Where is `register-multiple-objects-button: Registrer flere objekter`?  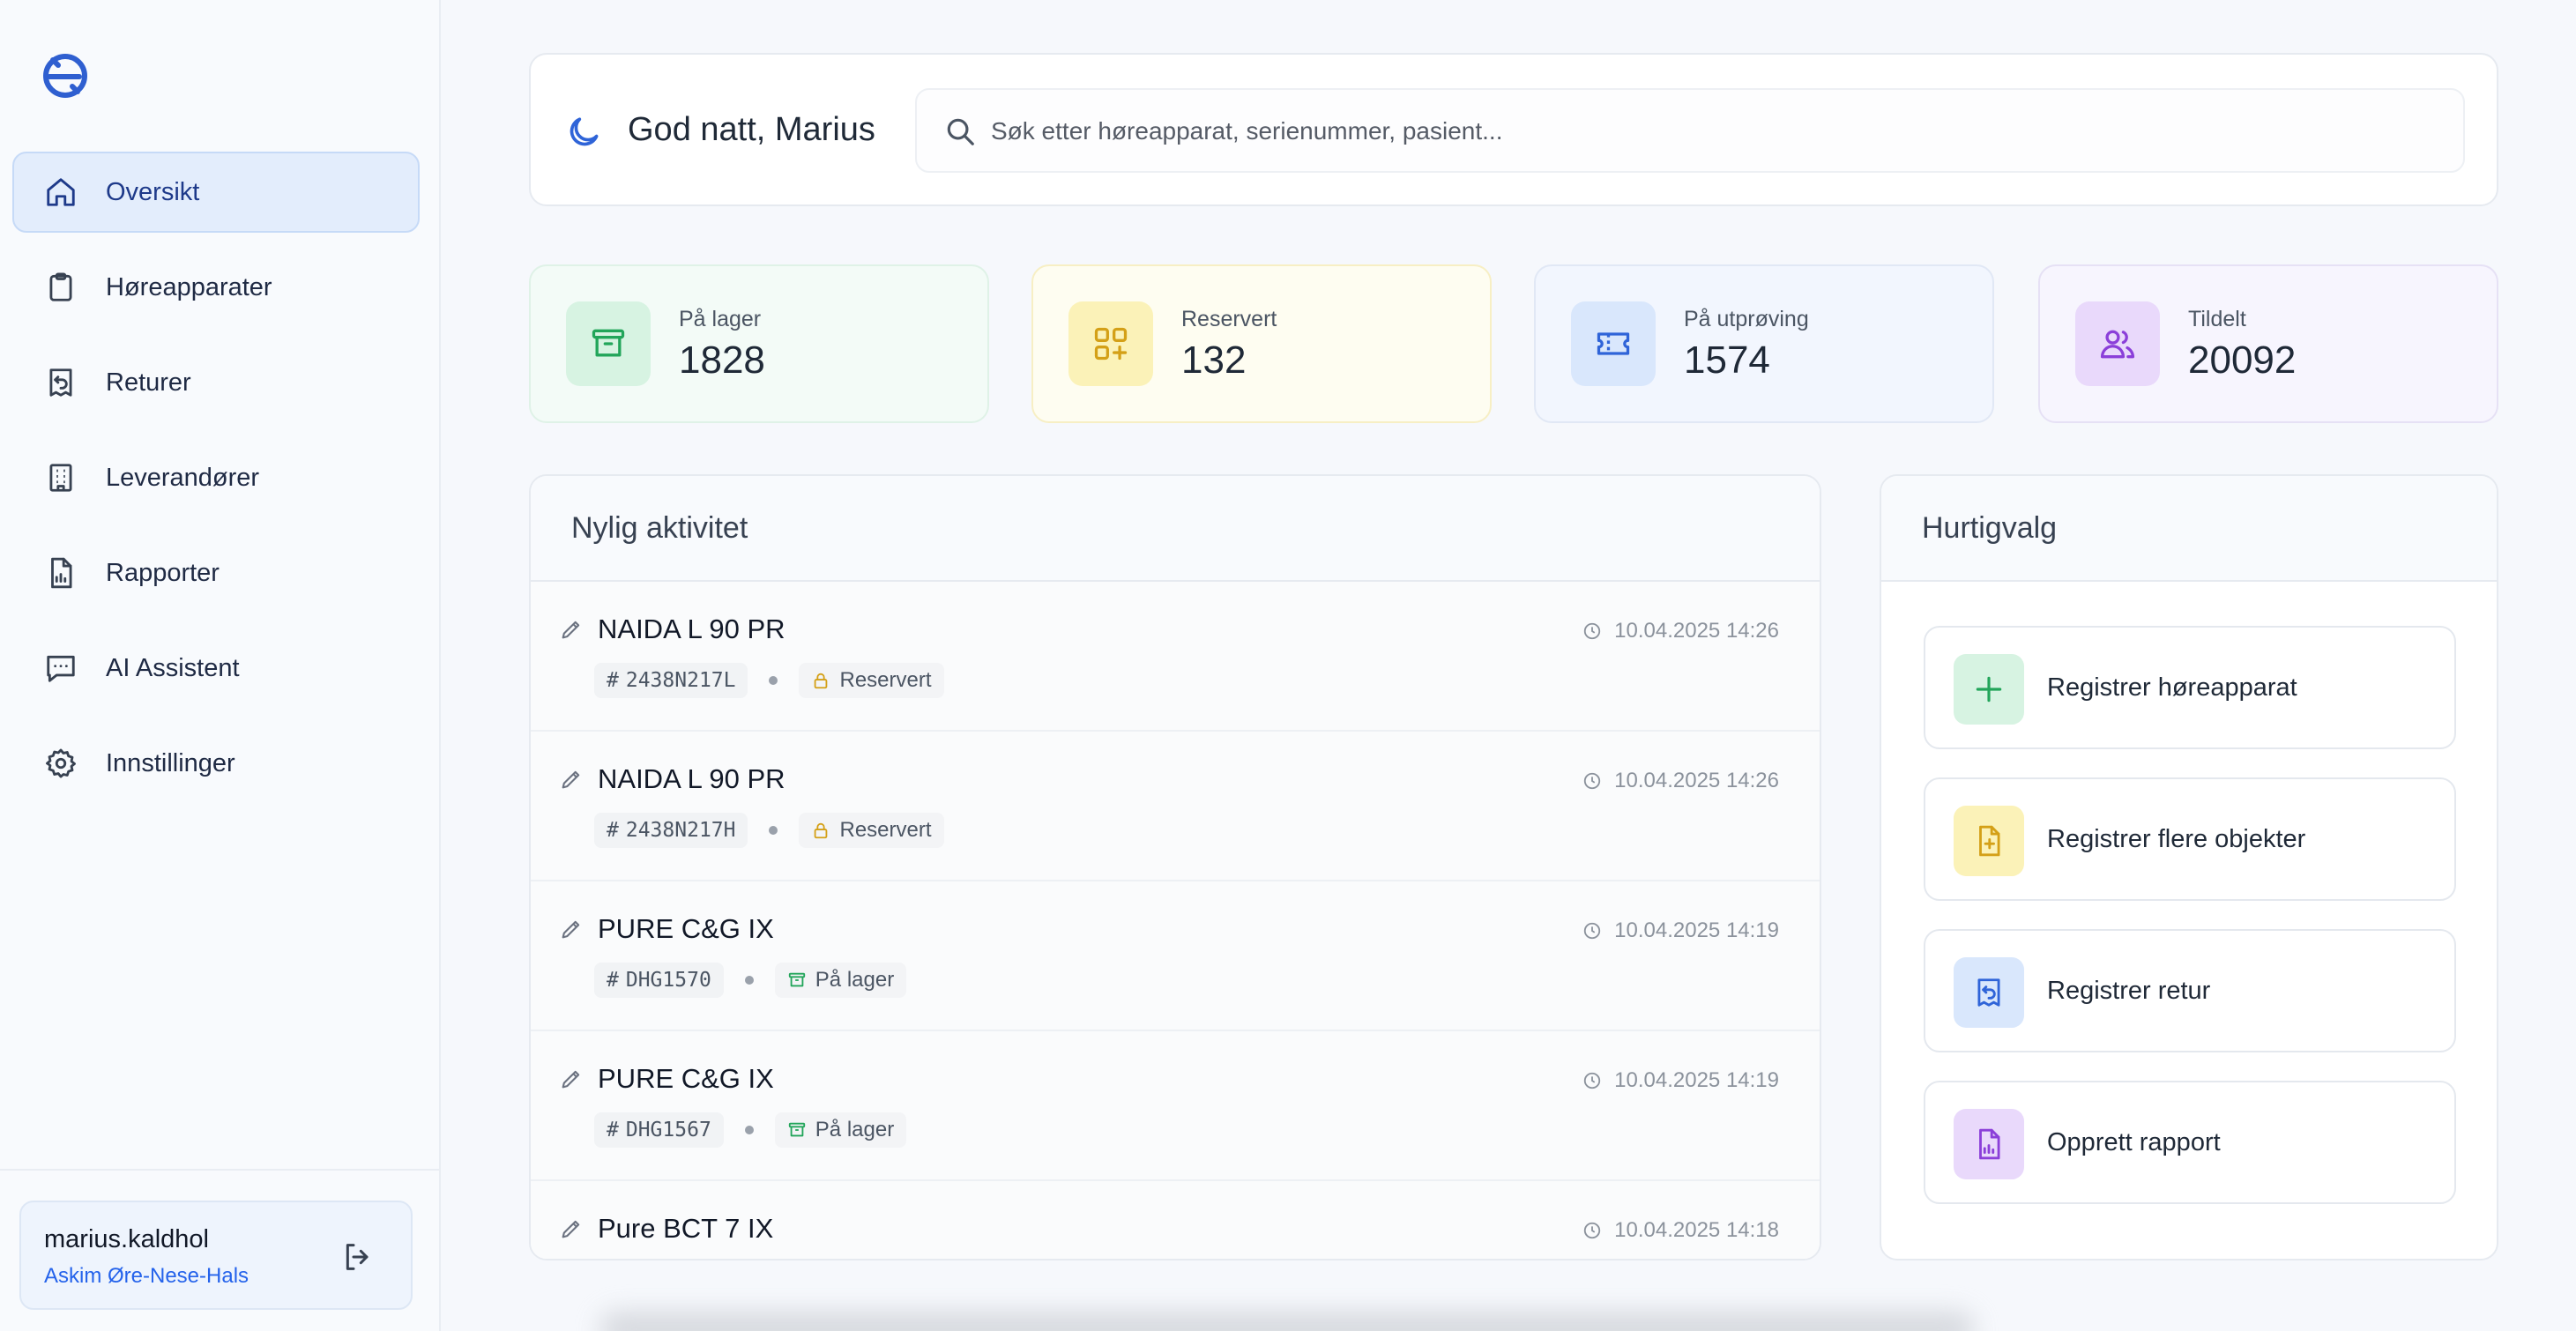
register-multiple-objects-button: Registrer flere objekter is located at coordinates (2190, 839).